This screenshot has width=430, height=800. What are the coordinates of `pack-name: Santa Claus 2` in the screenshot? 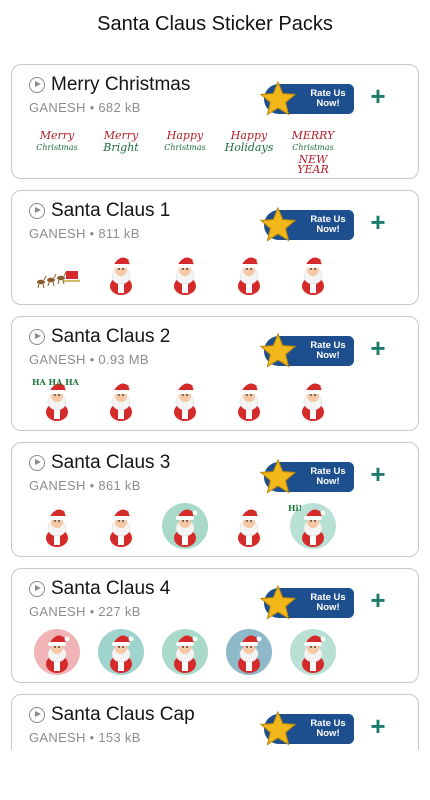 It's located at (111, 336).